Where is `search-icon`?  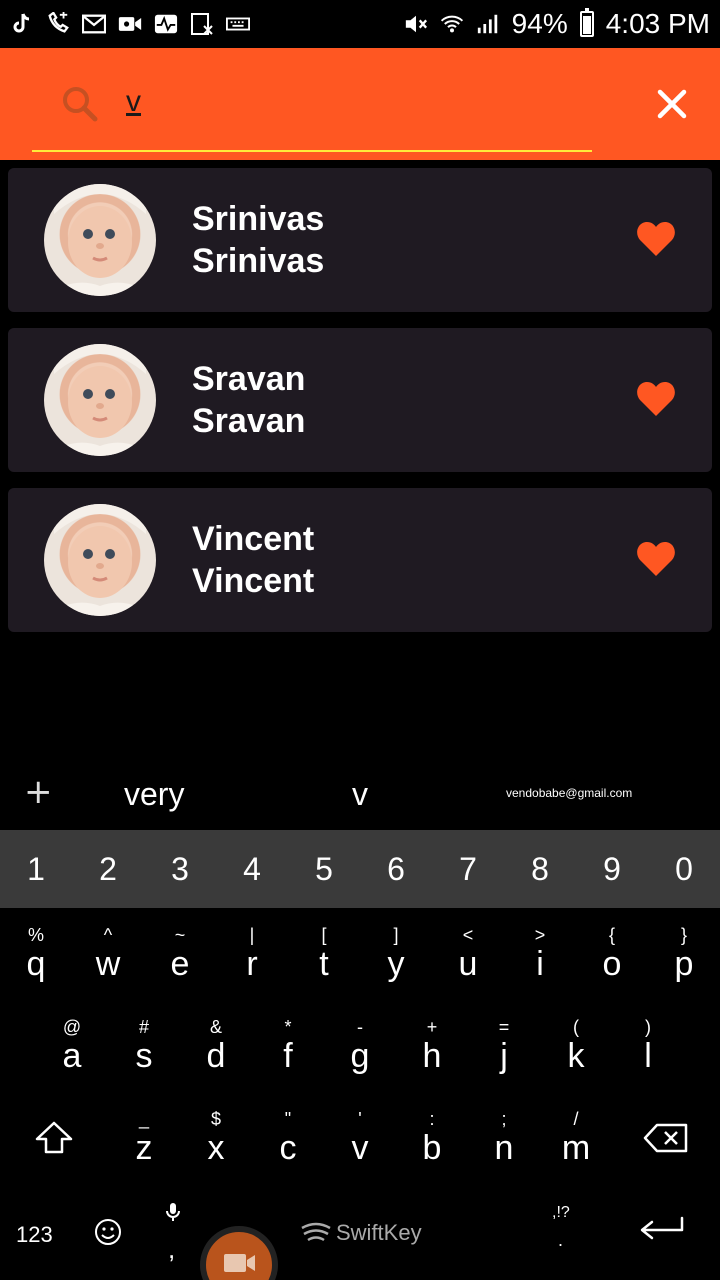 search-icon is located at coordinates (80, 104).